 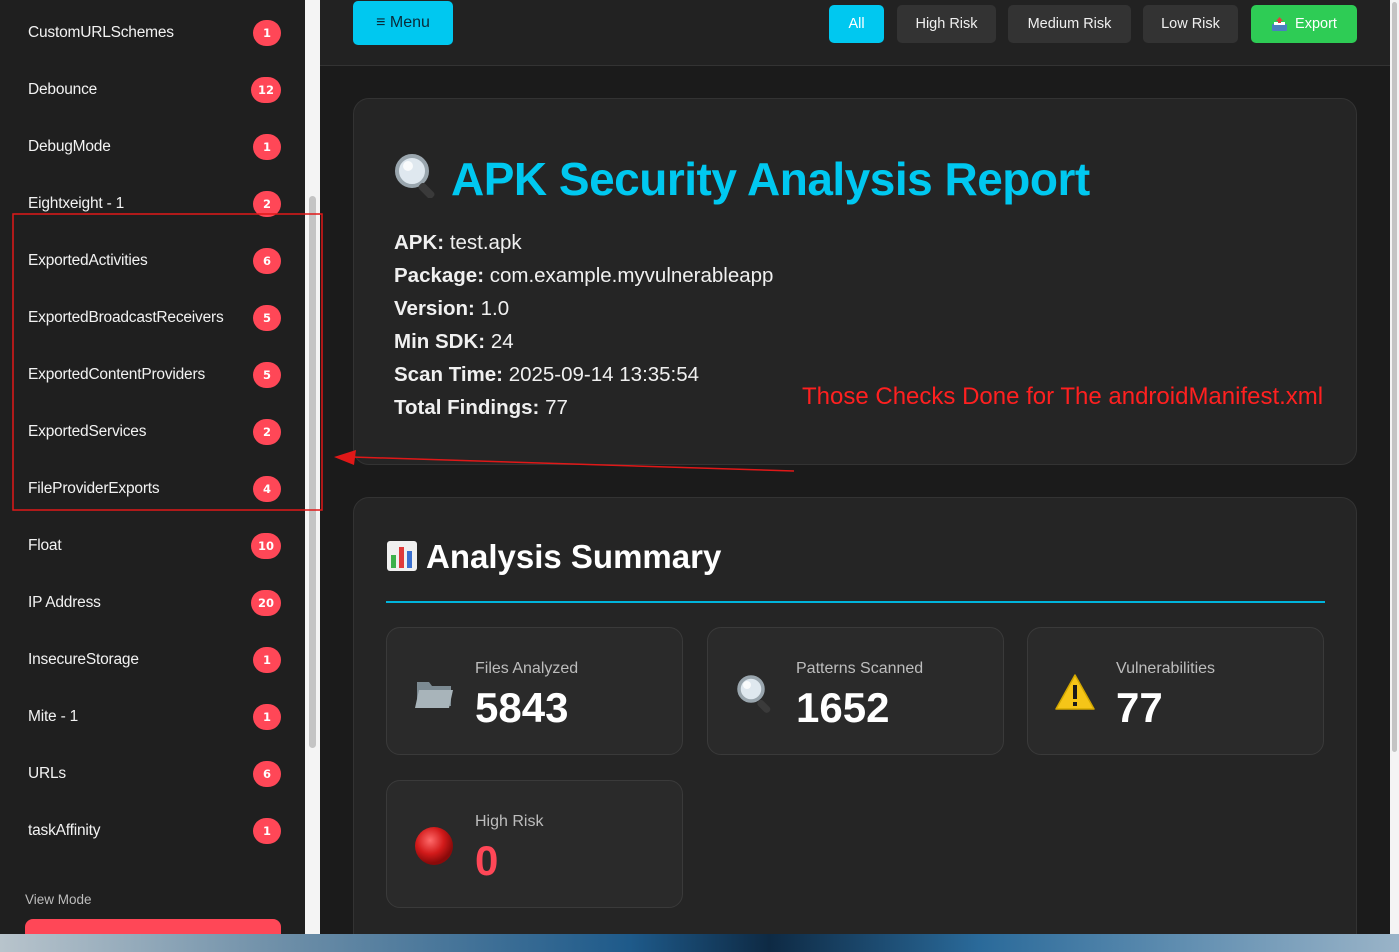 I want to click on section-title: Analysis Summary, so click(x=574, y=556).